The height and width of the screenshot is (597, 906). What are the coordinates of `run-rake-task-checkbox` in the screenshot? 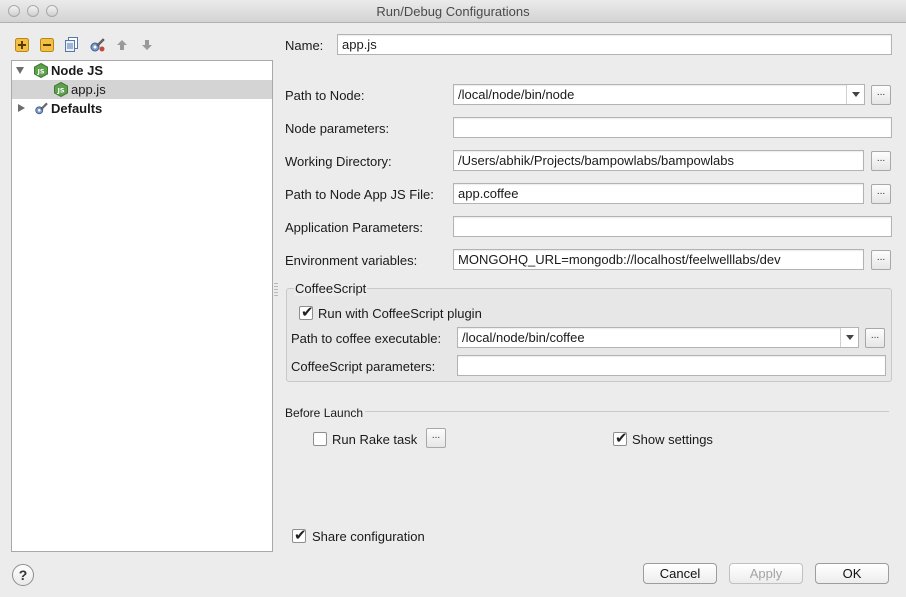 It's located at (320, 439).